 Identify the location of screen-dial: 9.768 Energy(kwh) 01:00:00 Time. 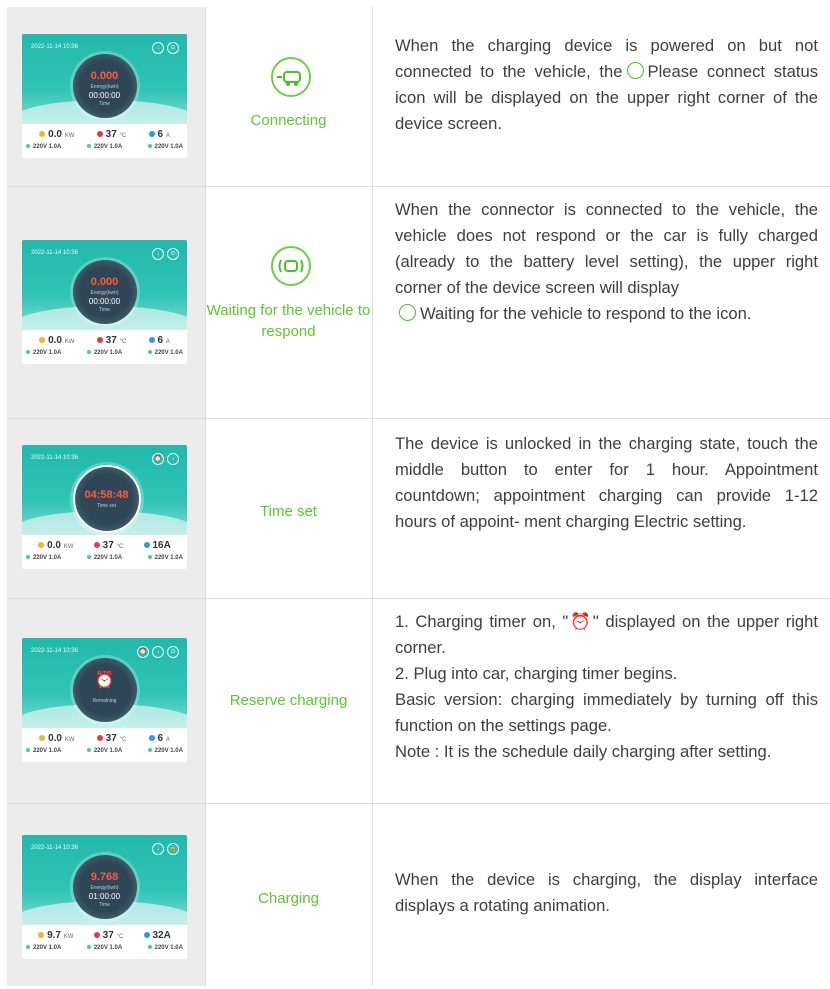
(104, 887).